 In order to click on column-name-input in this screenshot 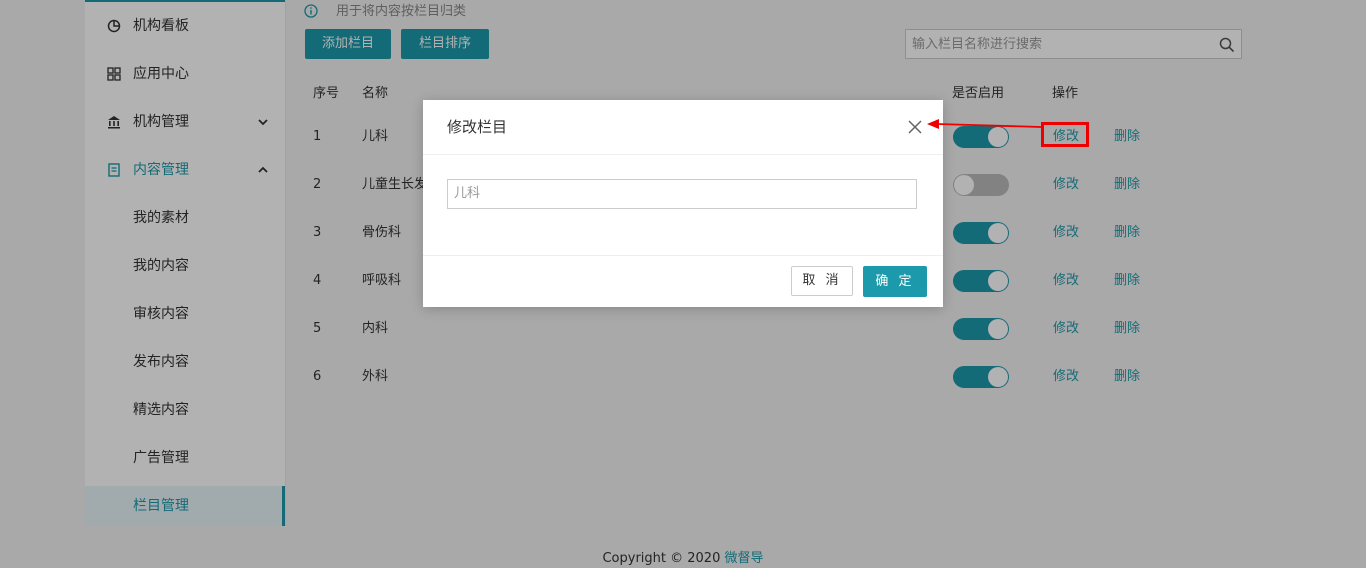, I will do `click(682, 194)`.